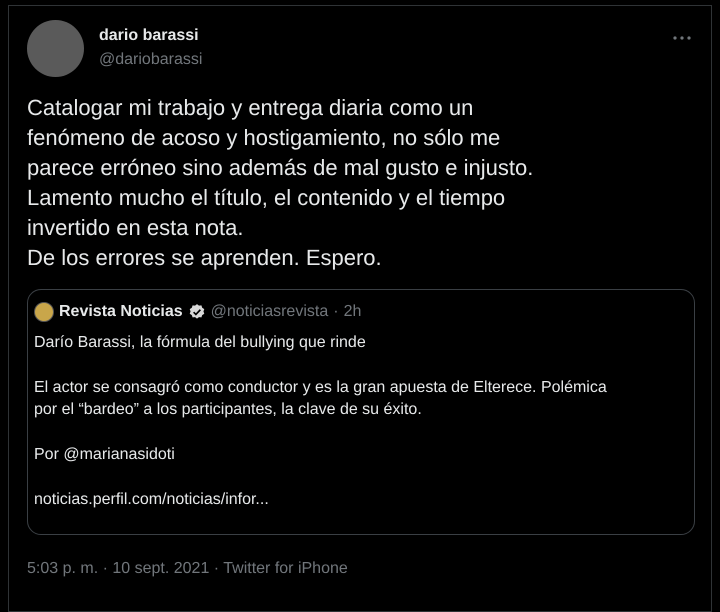  I want to click on quoted-paragraph: El actor se consagró como conductor y es la gran apuesta de Elterece. Polémica por el “bardeo” a los participantes, la clave de su éxito., so click(320, 399).